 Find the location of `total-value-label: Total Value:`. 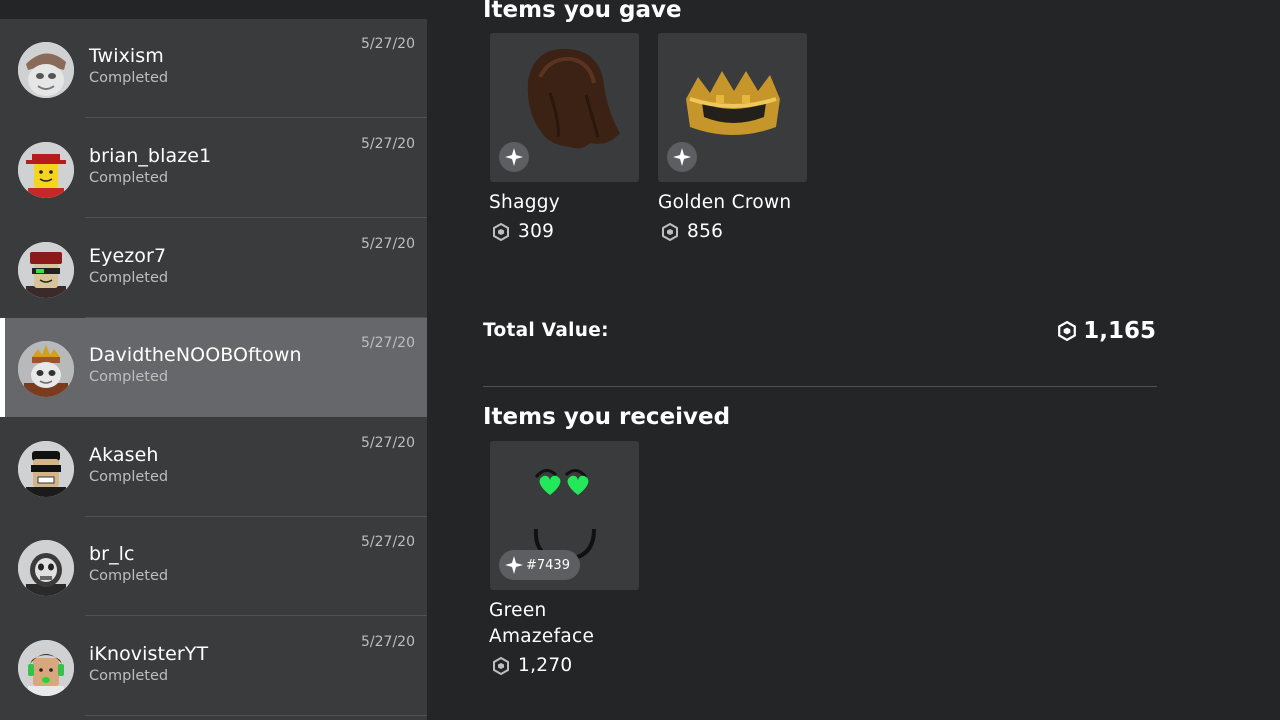

total-value-label: Total Value: is located at coordinates (546, 330).